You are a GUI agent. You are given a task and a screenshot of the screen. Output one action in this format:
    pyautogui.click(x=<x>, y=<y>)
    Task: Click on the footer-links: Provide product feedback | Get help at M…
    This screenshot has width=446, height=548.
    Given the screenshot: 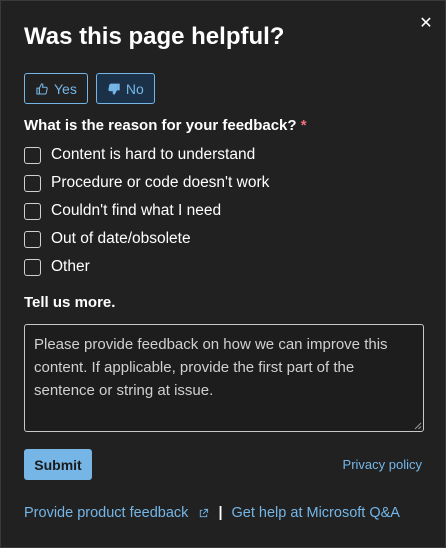 What is the action you would take?
    pyautogui.click(x=212, y=513)
    